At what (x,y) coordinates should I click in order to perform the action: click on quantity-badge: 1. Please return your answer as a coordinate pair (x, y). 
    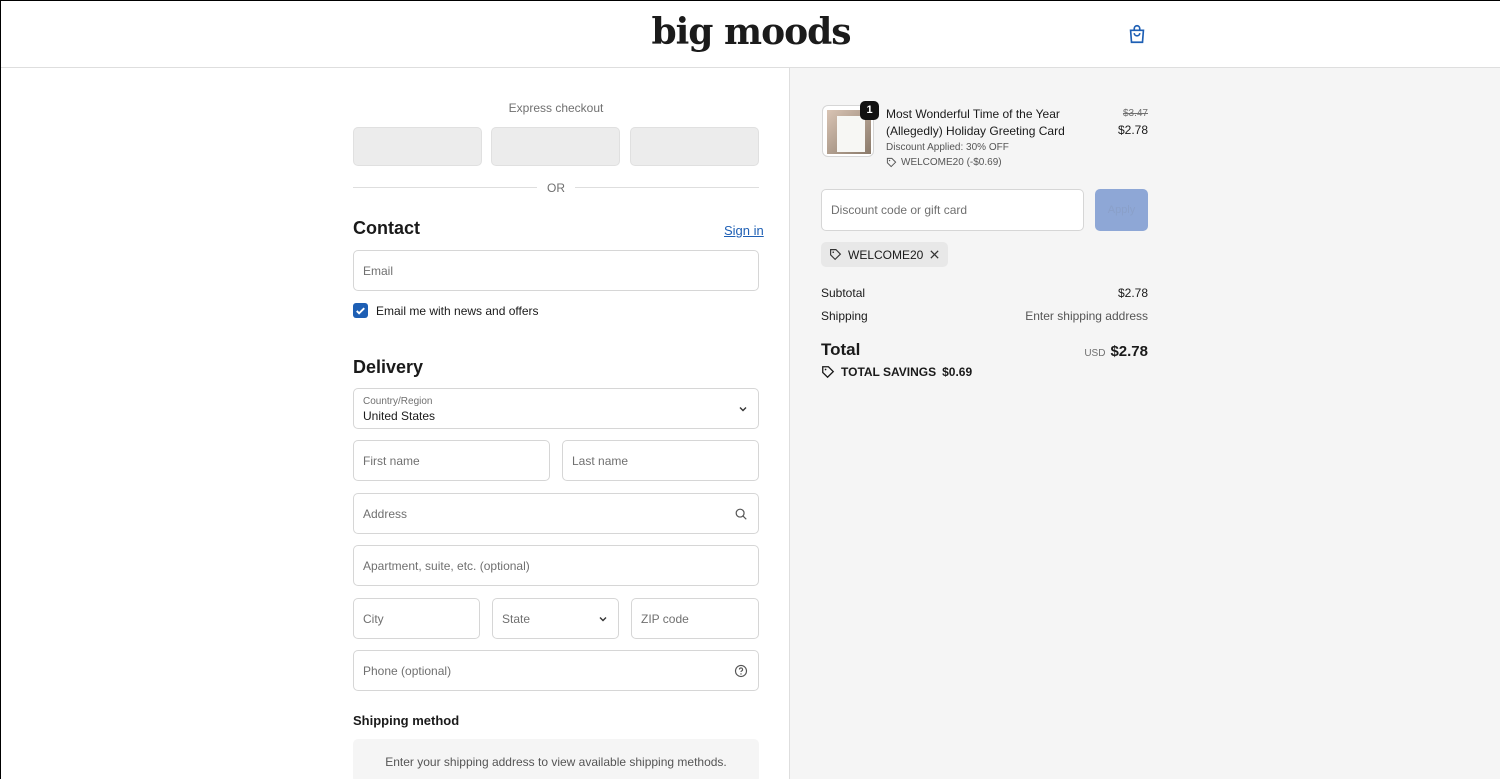
    Looking at the image, I should click on (869, 110).